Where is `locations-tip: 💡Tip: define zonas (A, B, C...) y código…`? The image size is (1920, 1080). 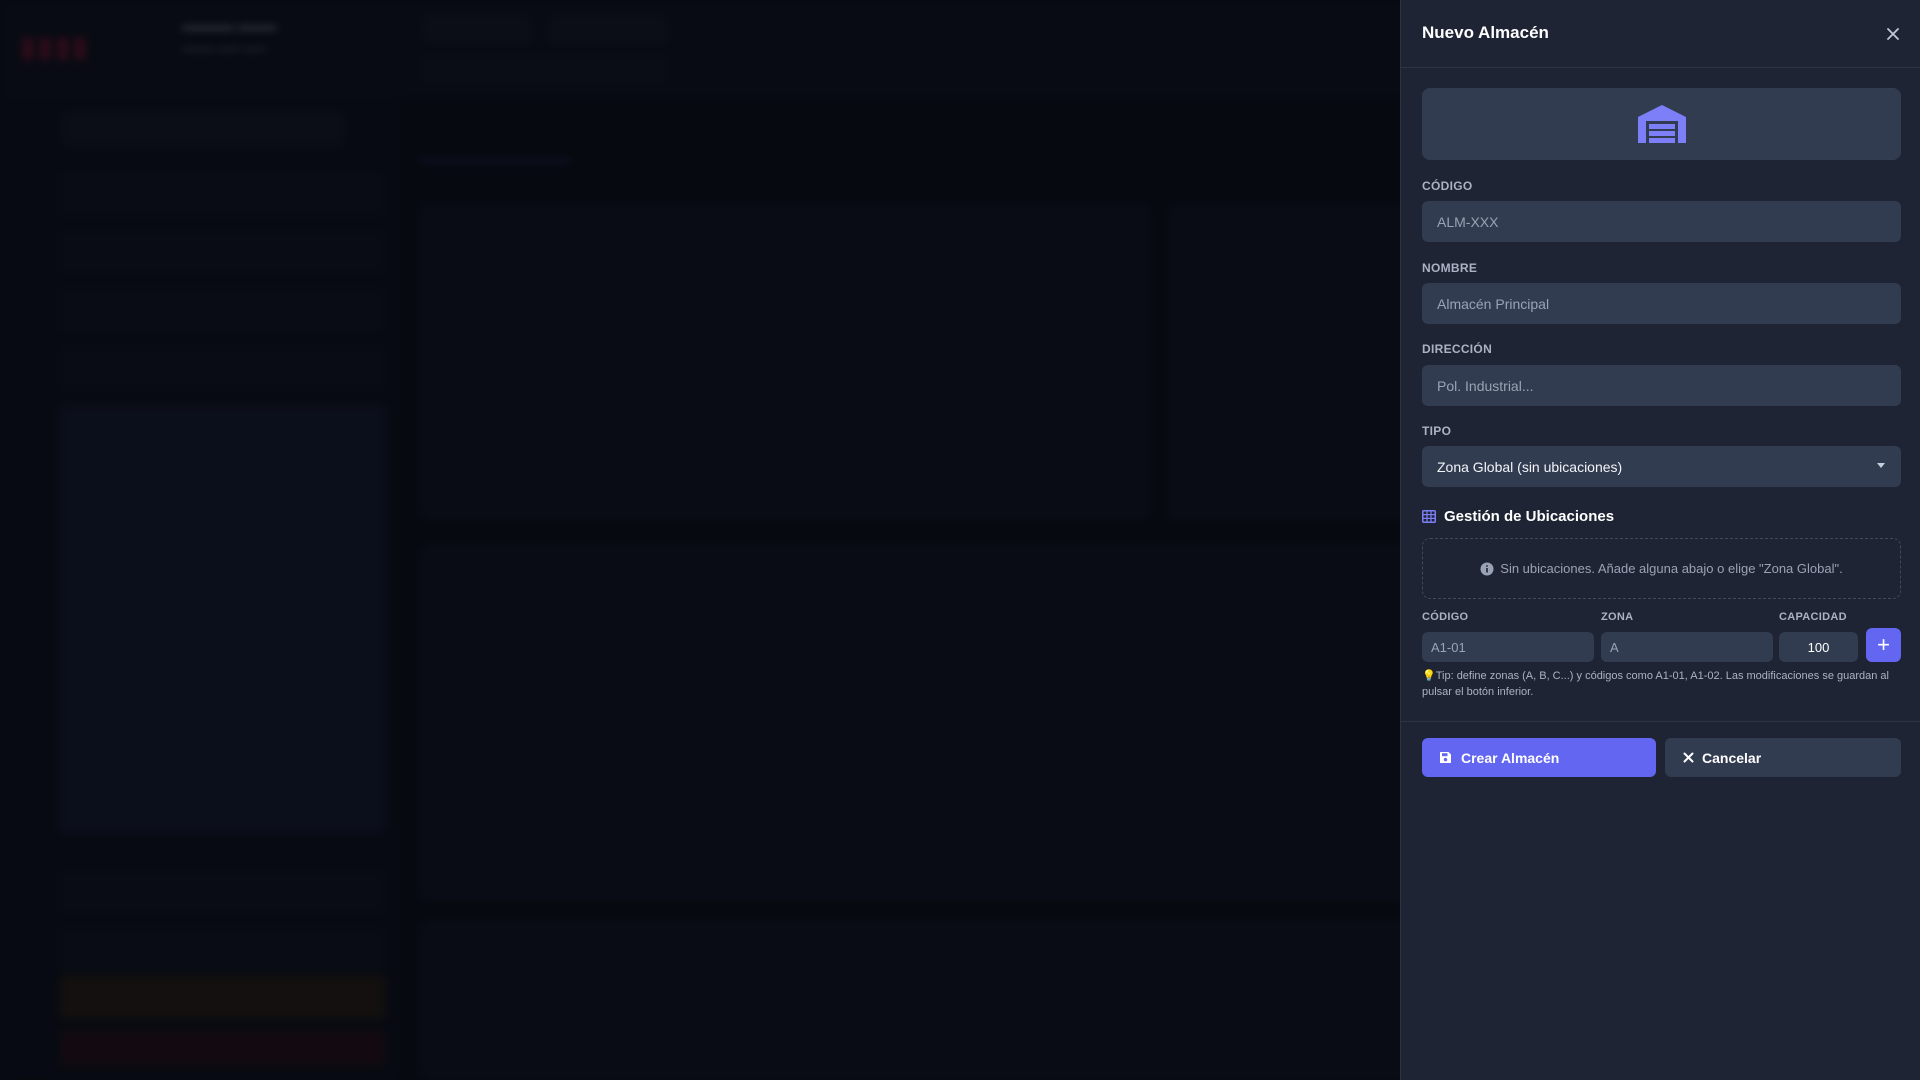
locations-tip: 💡Tip: define zonas (A, B, C...) y código… is located at coordinates (1663, 684).